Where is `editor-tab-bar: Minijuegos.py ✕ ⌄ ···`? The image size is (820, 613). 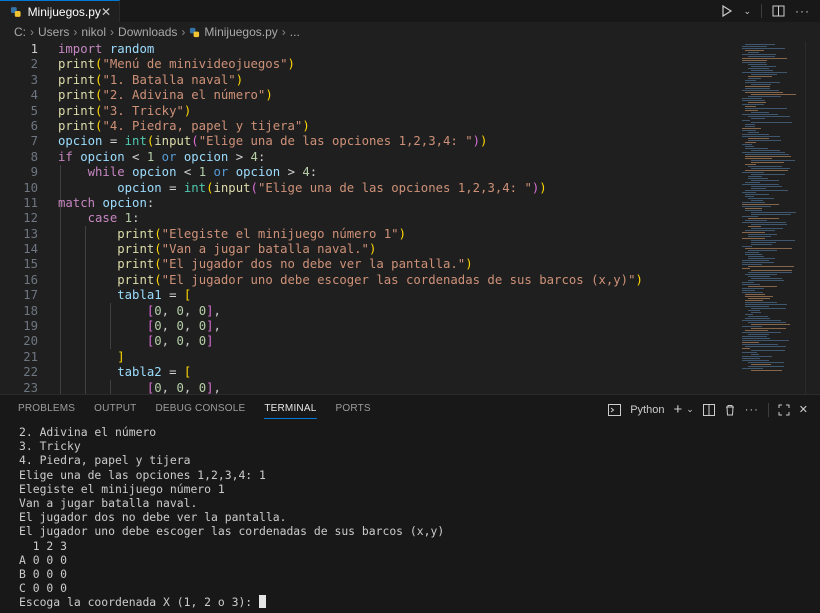 editor-tab-bar: Minijuegos.py ✕ ⌄ ··· is located at coordinates (410, 11).